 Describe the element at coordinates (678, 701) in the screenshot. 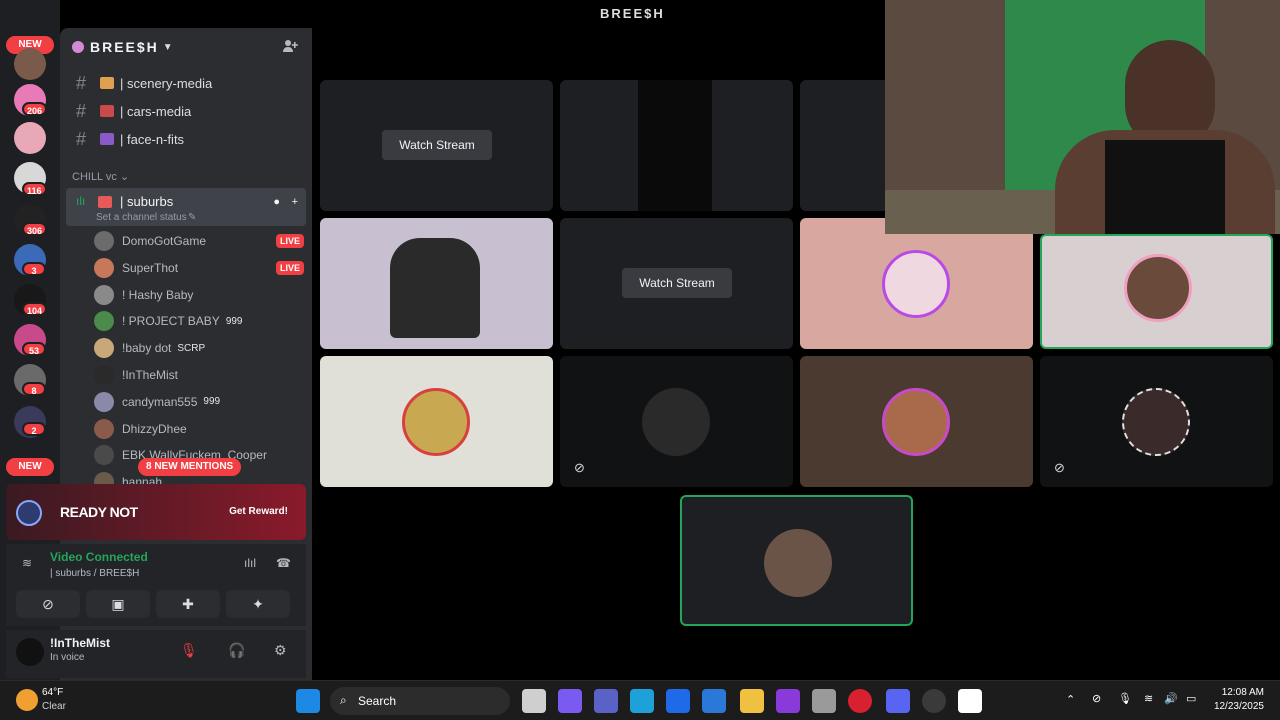

I see `dropbox-icon` at that location.